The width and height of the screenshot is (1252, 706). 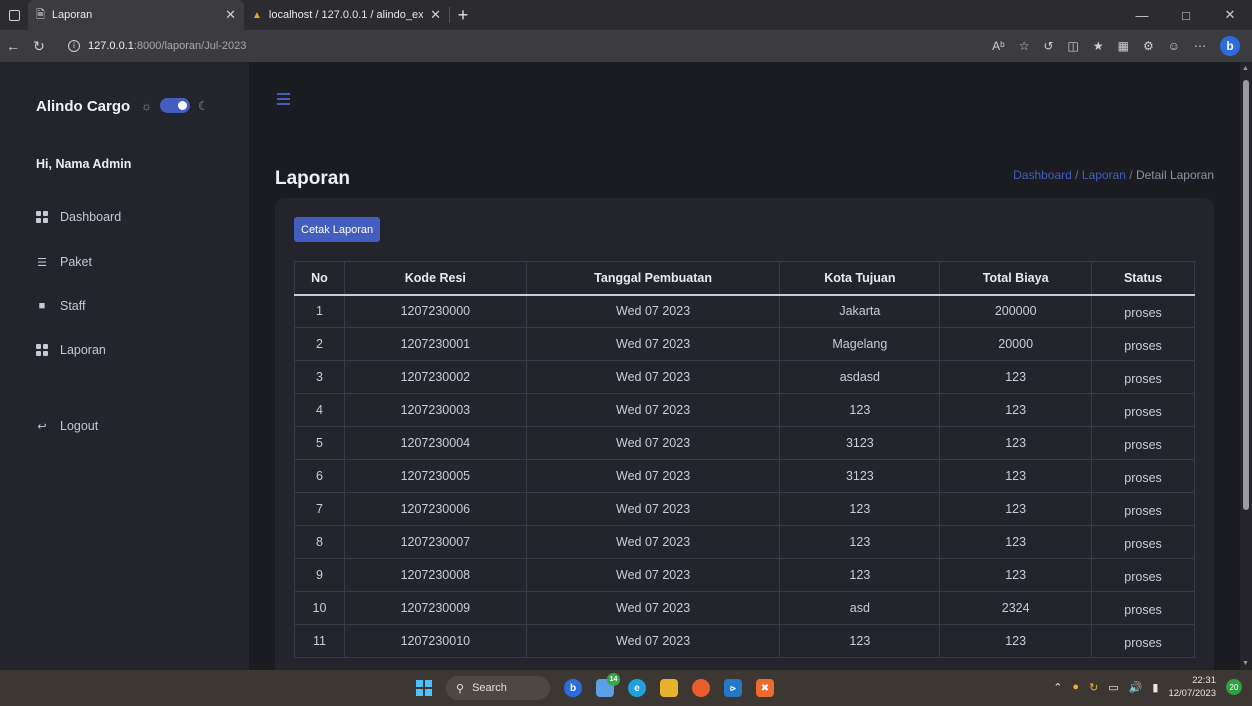 I want to click on tray-app-icon: ●, so click(x=1075, y=687).